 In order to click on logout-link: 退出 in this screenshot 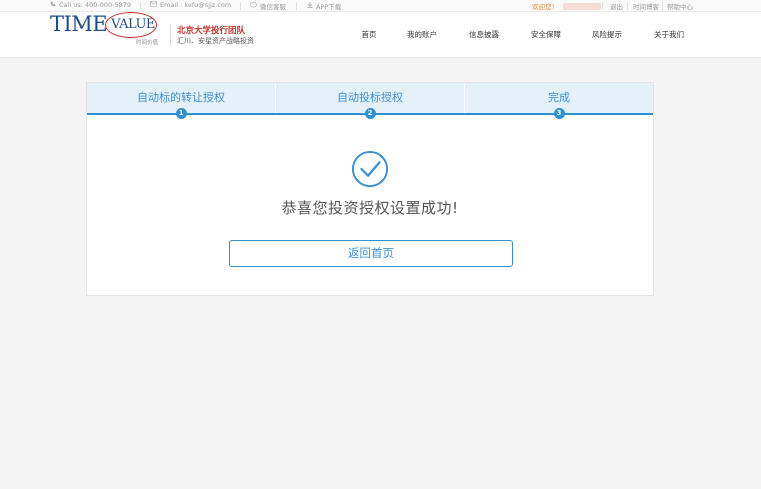, I will do `click(616, 6)`.